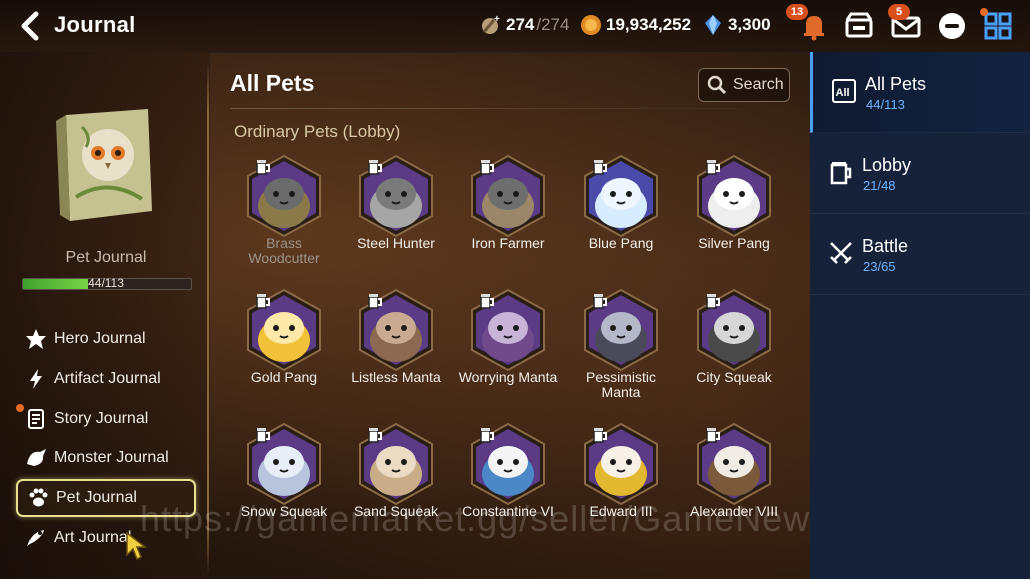 Image resolution: width=1030 pixels, height=579 pixels. I want to click on chat-button, so click(952, 26).